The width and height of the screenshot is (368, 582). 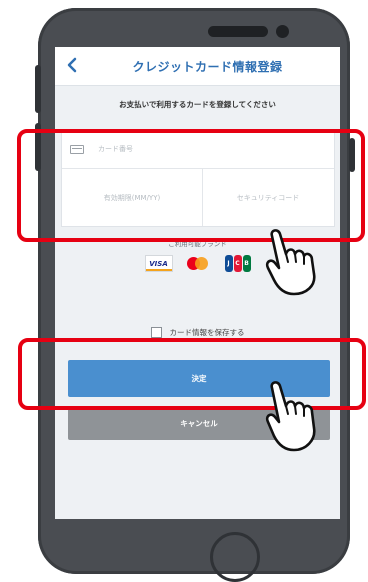 What do you see at coordinates (207, 67) in the screenshot?
I see `page-title: クレジットカード情報登録` at bounding box center [207, 67].